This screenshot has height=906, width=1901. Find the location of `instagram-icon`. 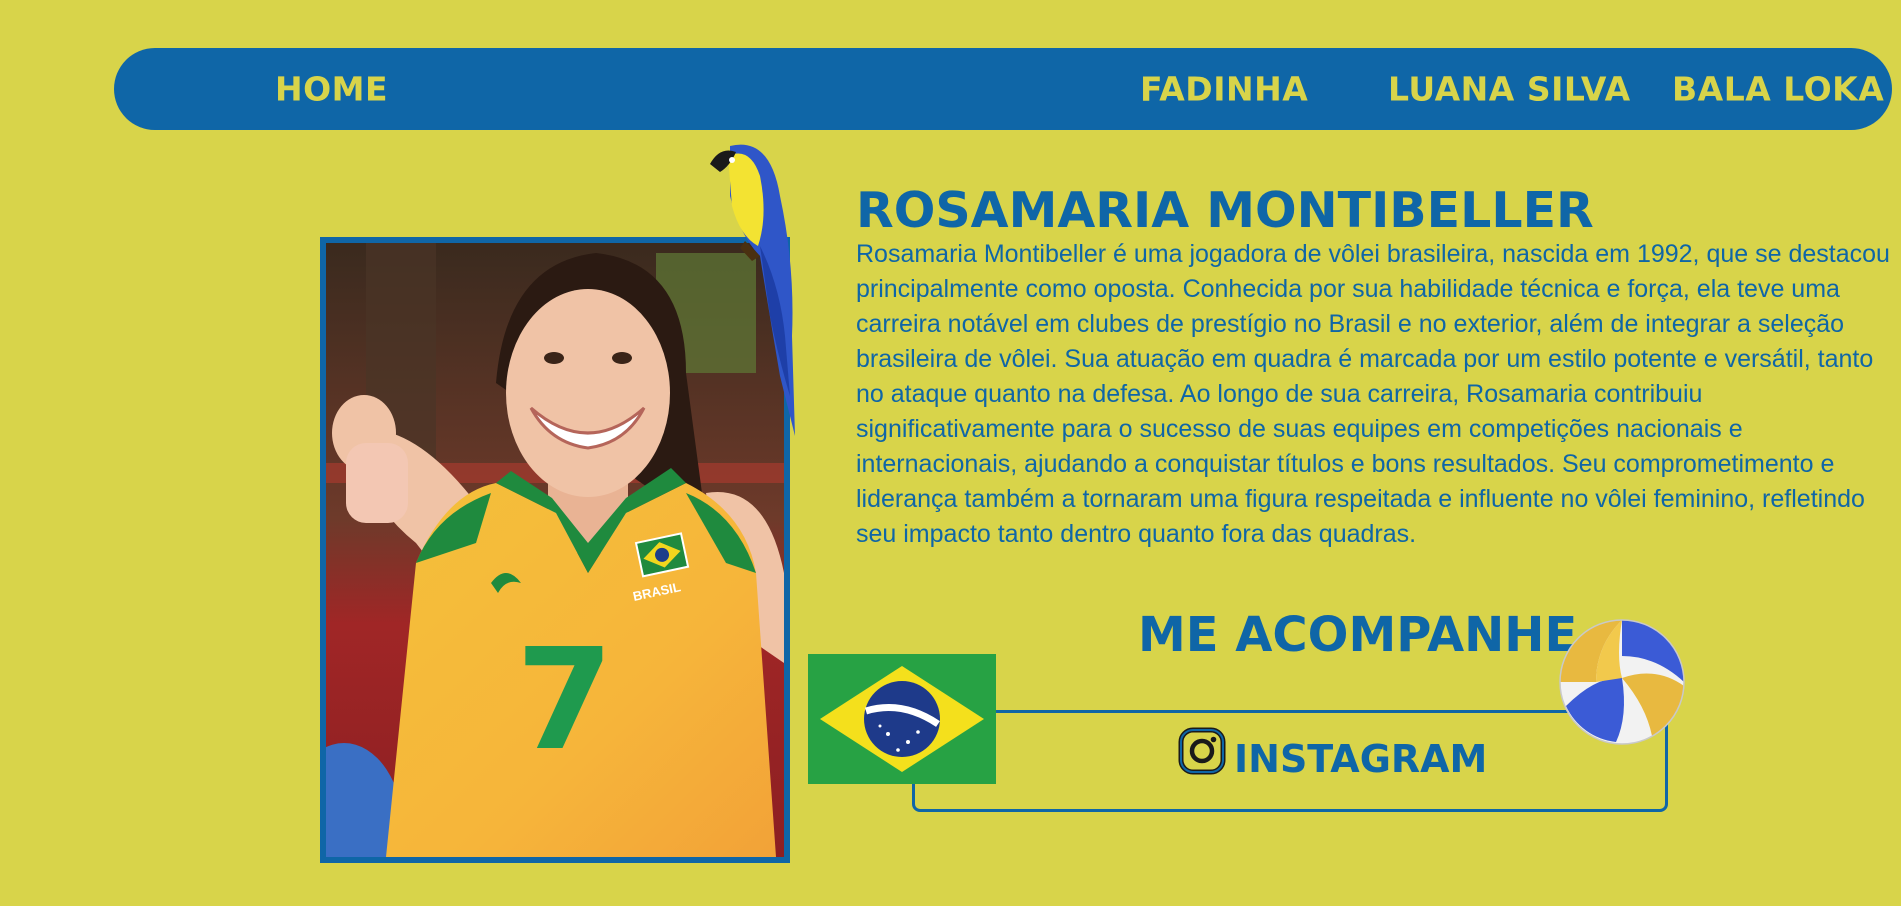

instagram-icon is located at coordinates (1202, 751).